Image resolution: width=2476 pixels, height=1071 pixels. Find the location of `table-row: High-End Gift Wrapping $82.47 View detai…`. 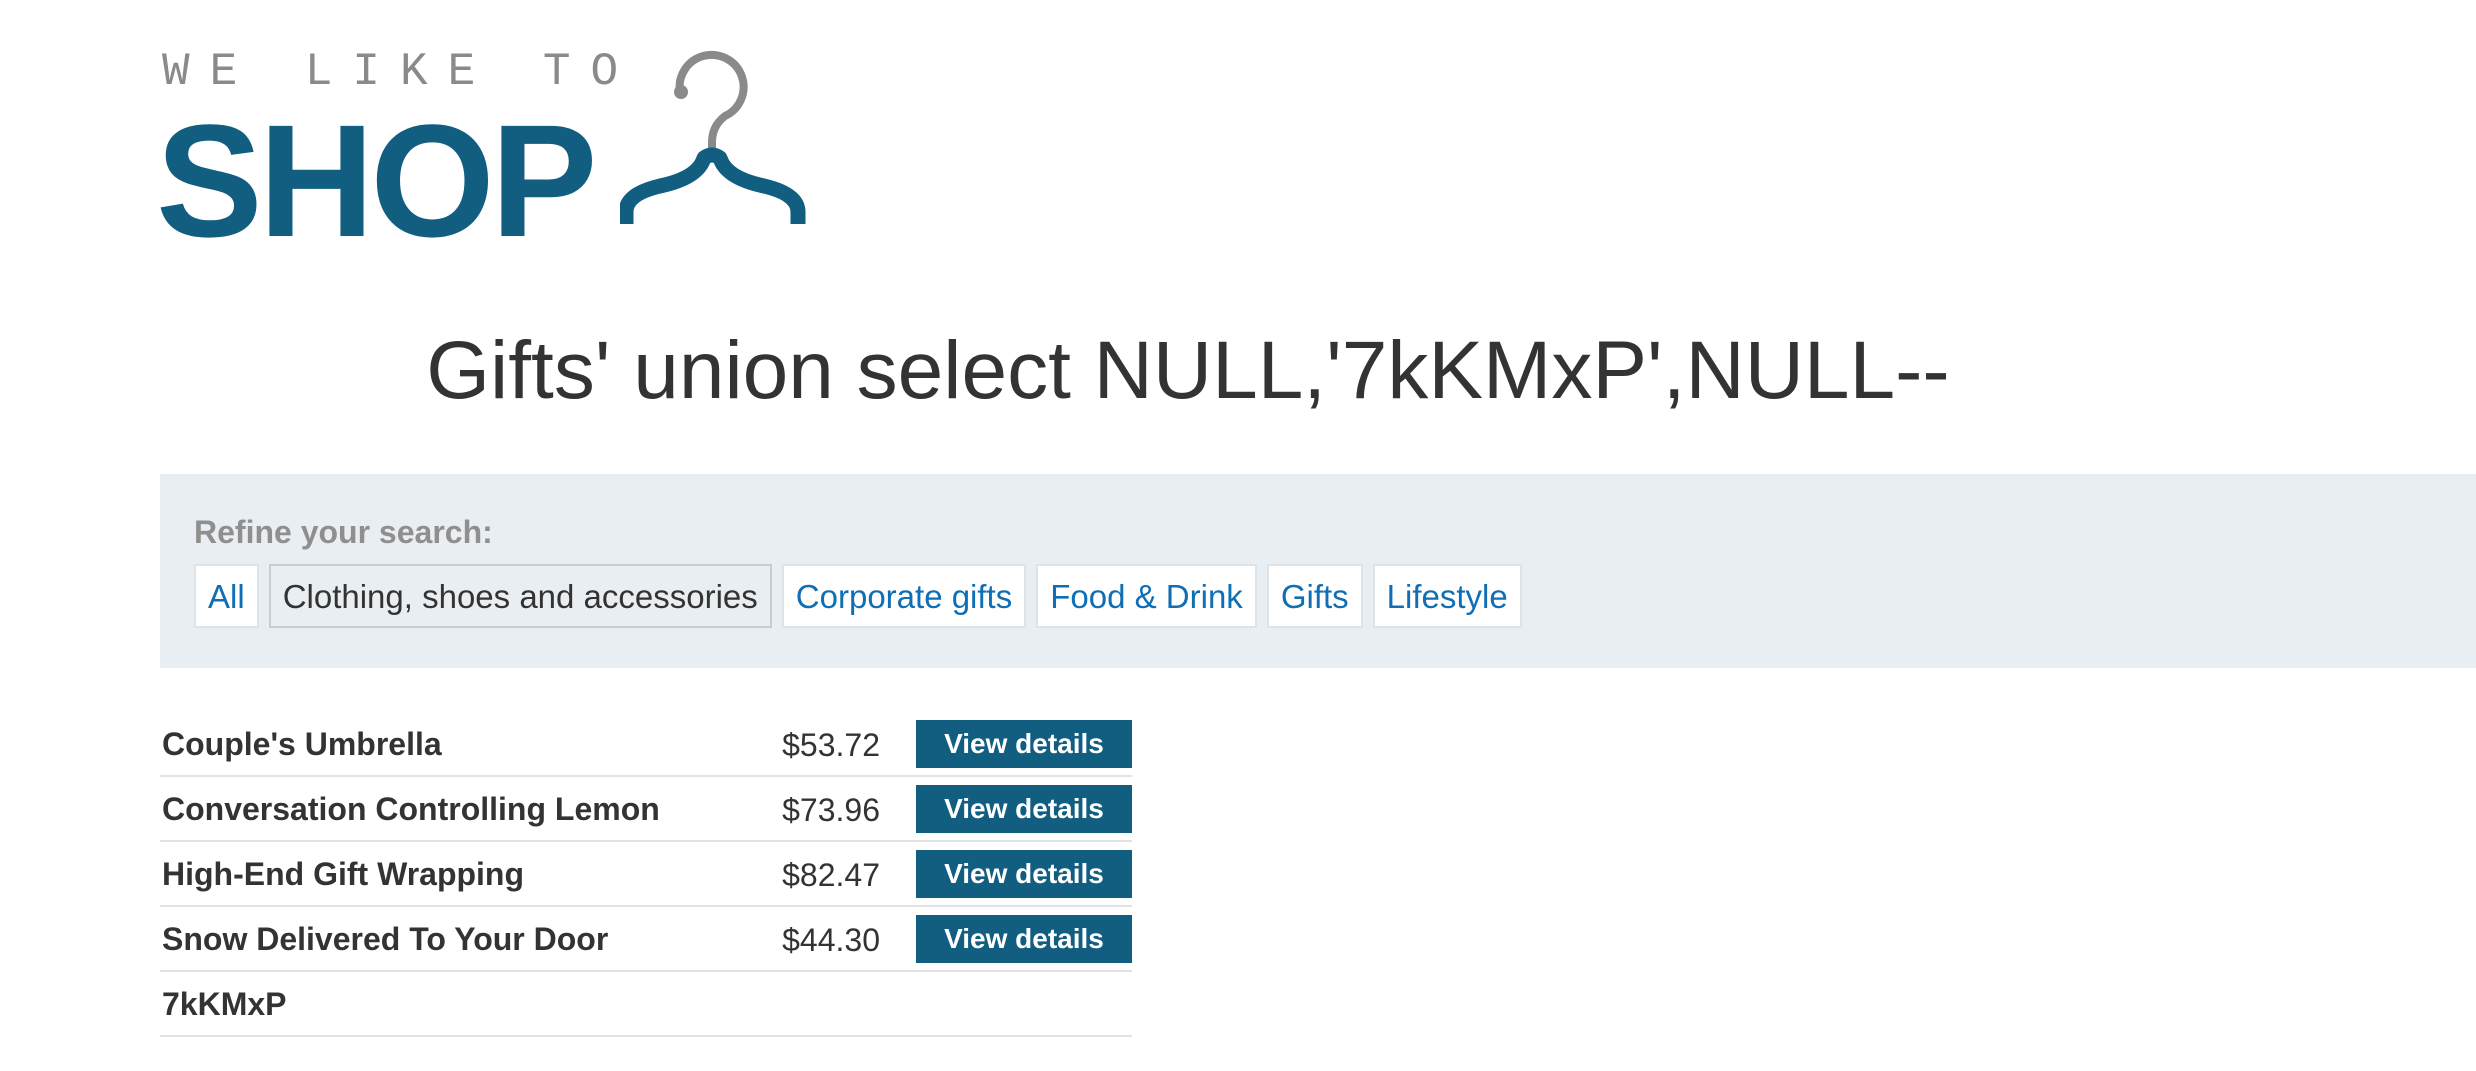

table-row: High-End Gift Wrapping $82.47 View detai… is located at coordinates (646, 874).